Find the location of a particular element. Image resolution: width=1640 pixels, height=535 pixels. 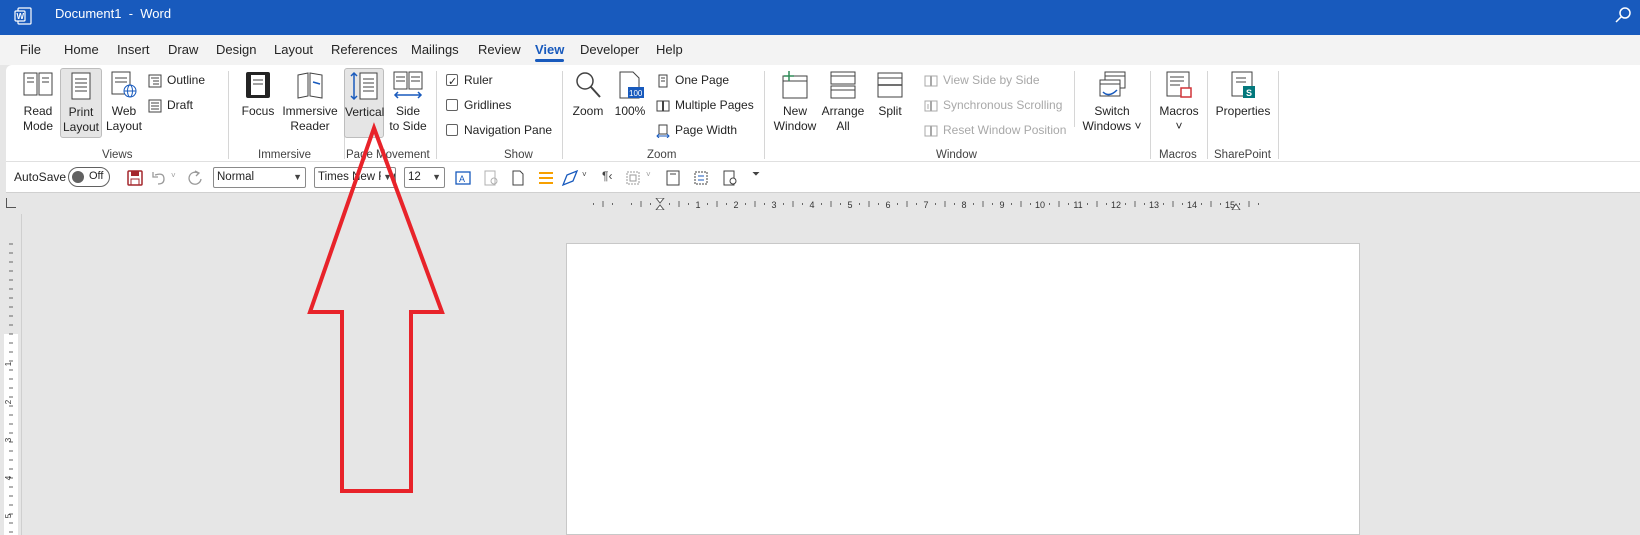

read-mode-button: Read Mode is located at coordinates (38, 103).